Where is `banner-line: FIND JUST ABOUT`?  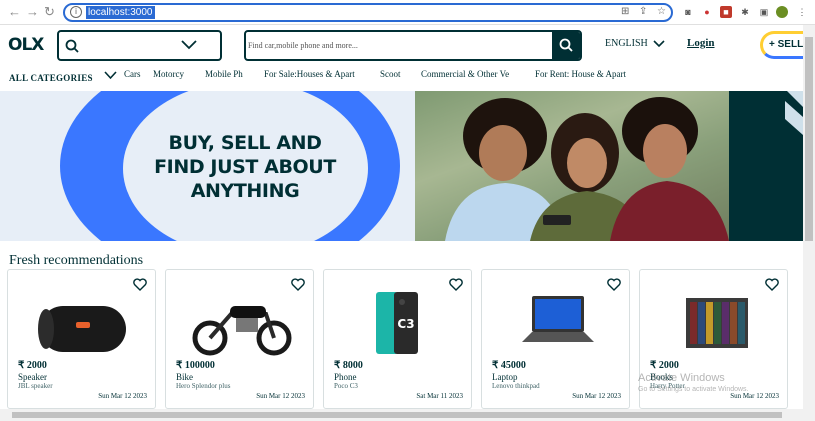
banner-line: FIND JUST ABOUT is located at coordinates (245, 167).